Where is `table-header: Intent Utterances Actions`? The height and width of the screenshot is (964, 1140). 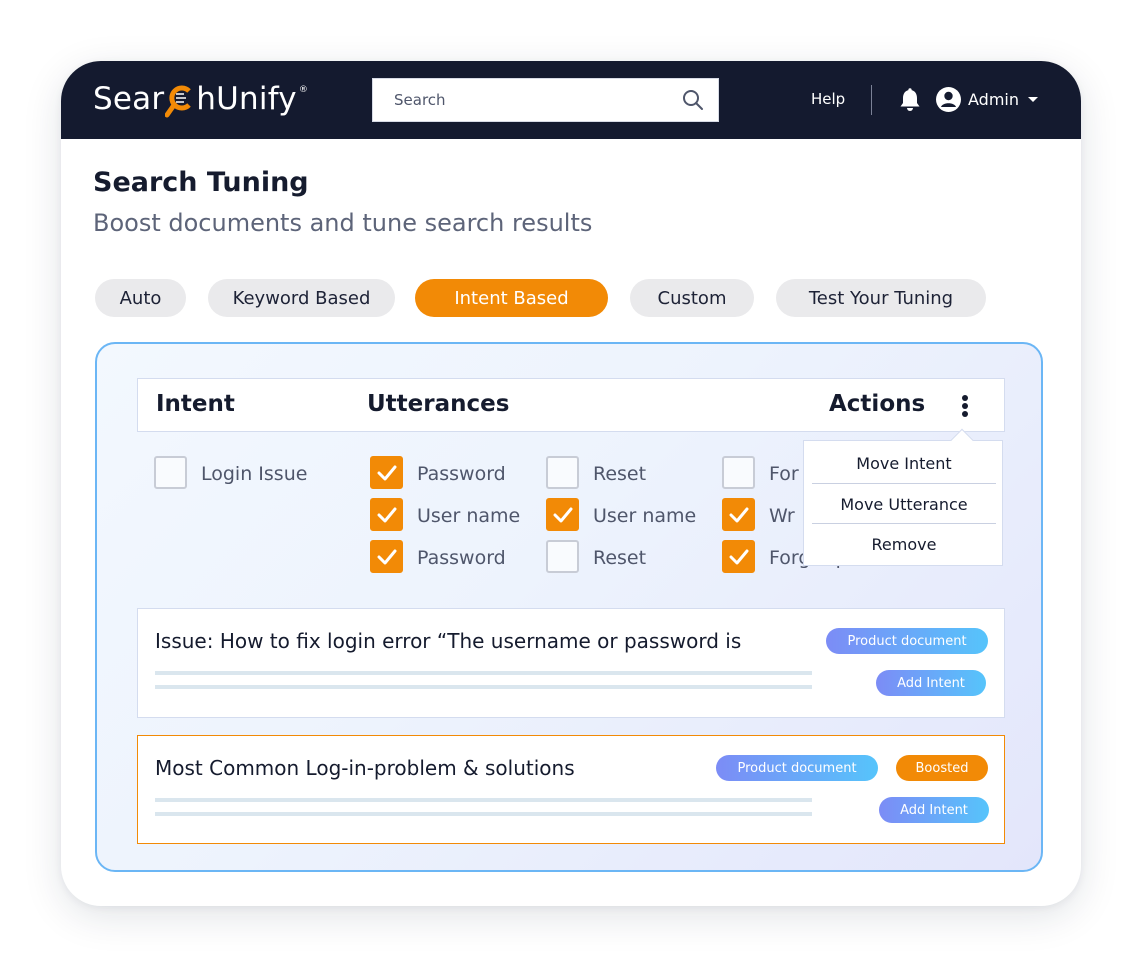 table-header: Intent Utterances Actions is located at coordinates (571, 405).